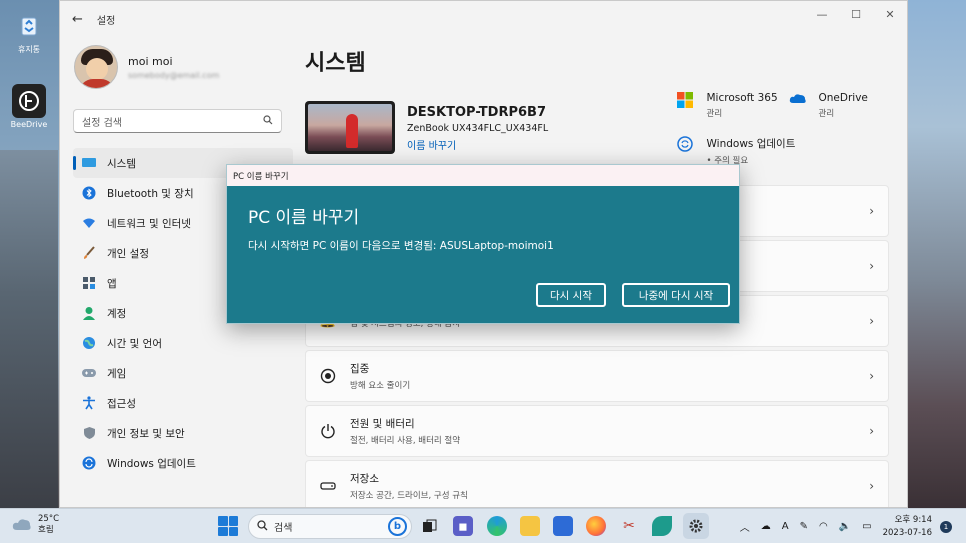 The image size is (966, 543). Describe the element at coordinates (745, 526) in the screenshot. I see `chevron-up-icon: ︿` at that location.